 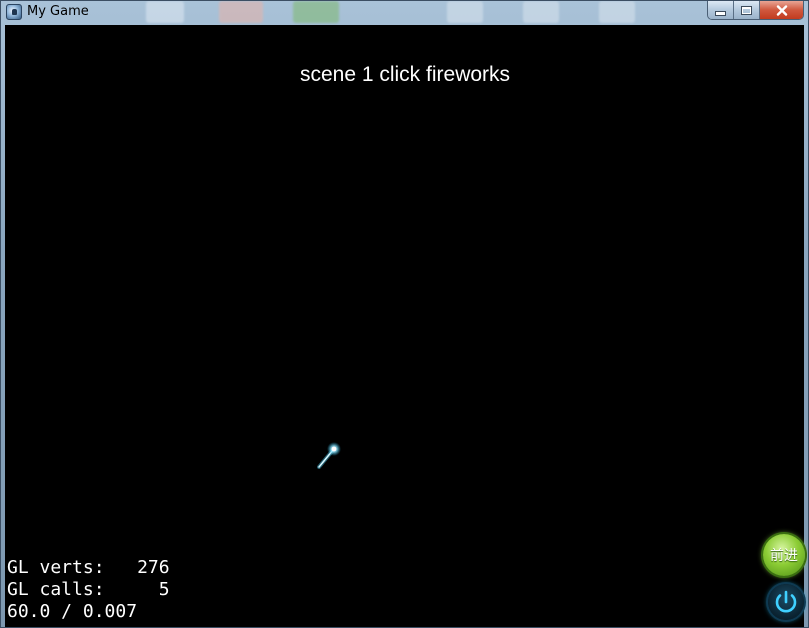 I want to click on gl-calls-value: 5, so click(x=164, y=589).